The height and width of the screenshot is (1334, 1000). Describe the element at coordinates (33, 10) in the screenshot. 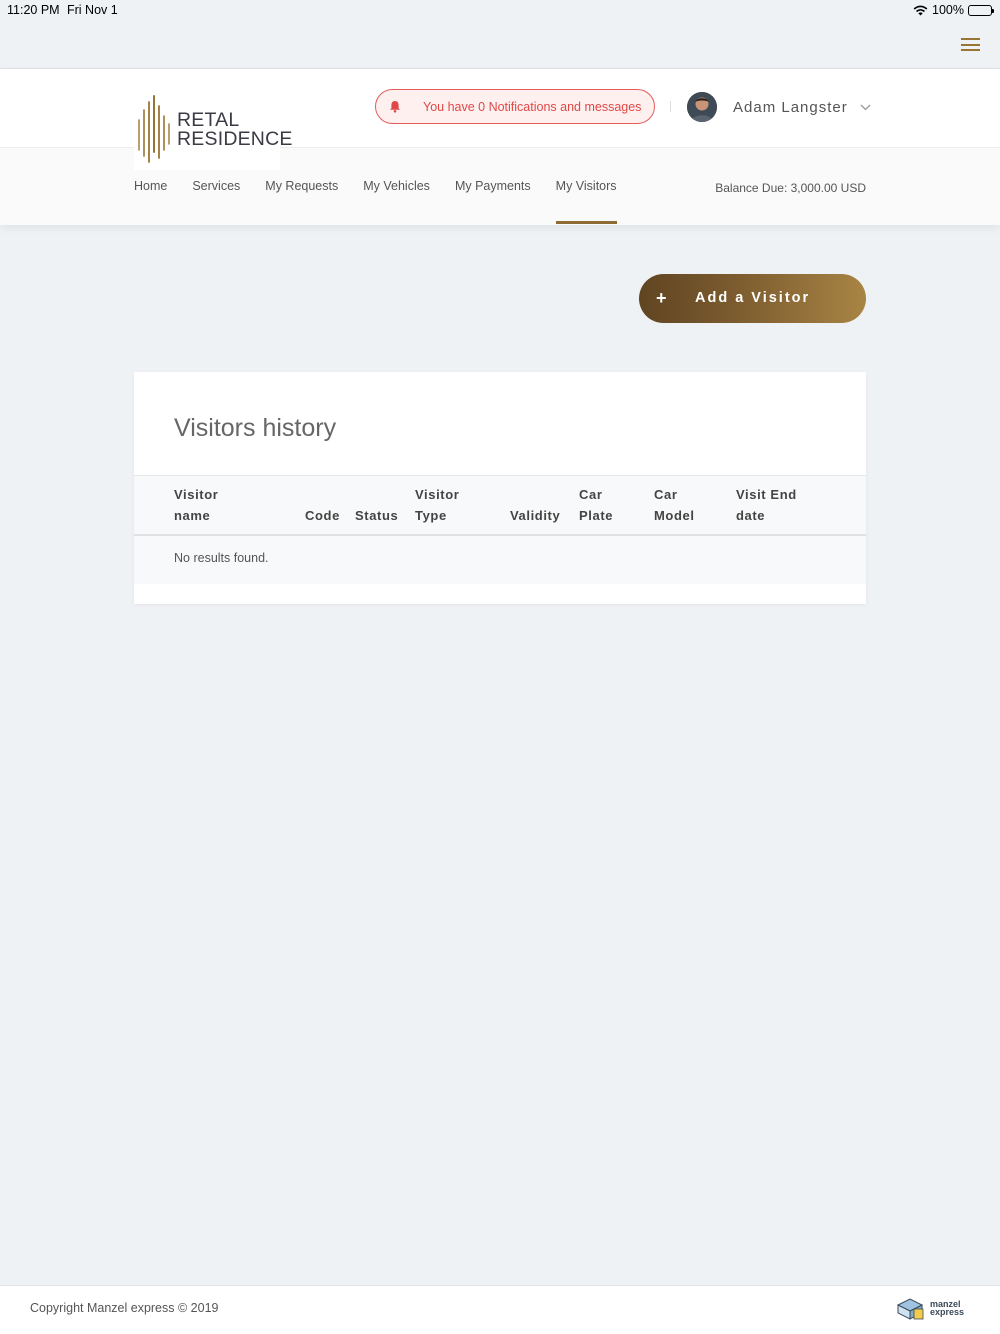

I see `status-time: 11:20 PM` at that location.